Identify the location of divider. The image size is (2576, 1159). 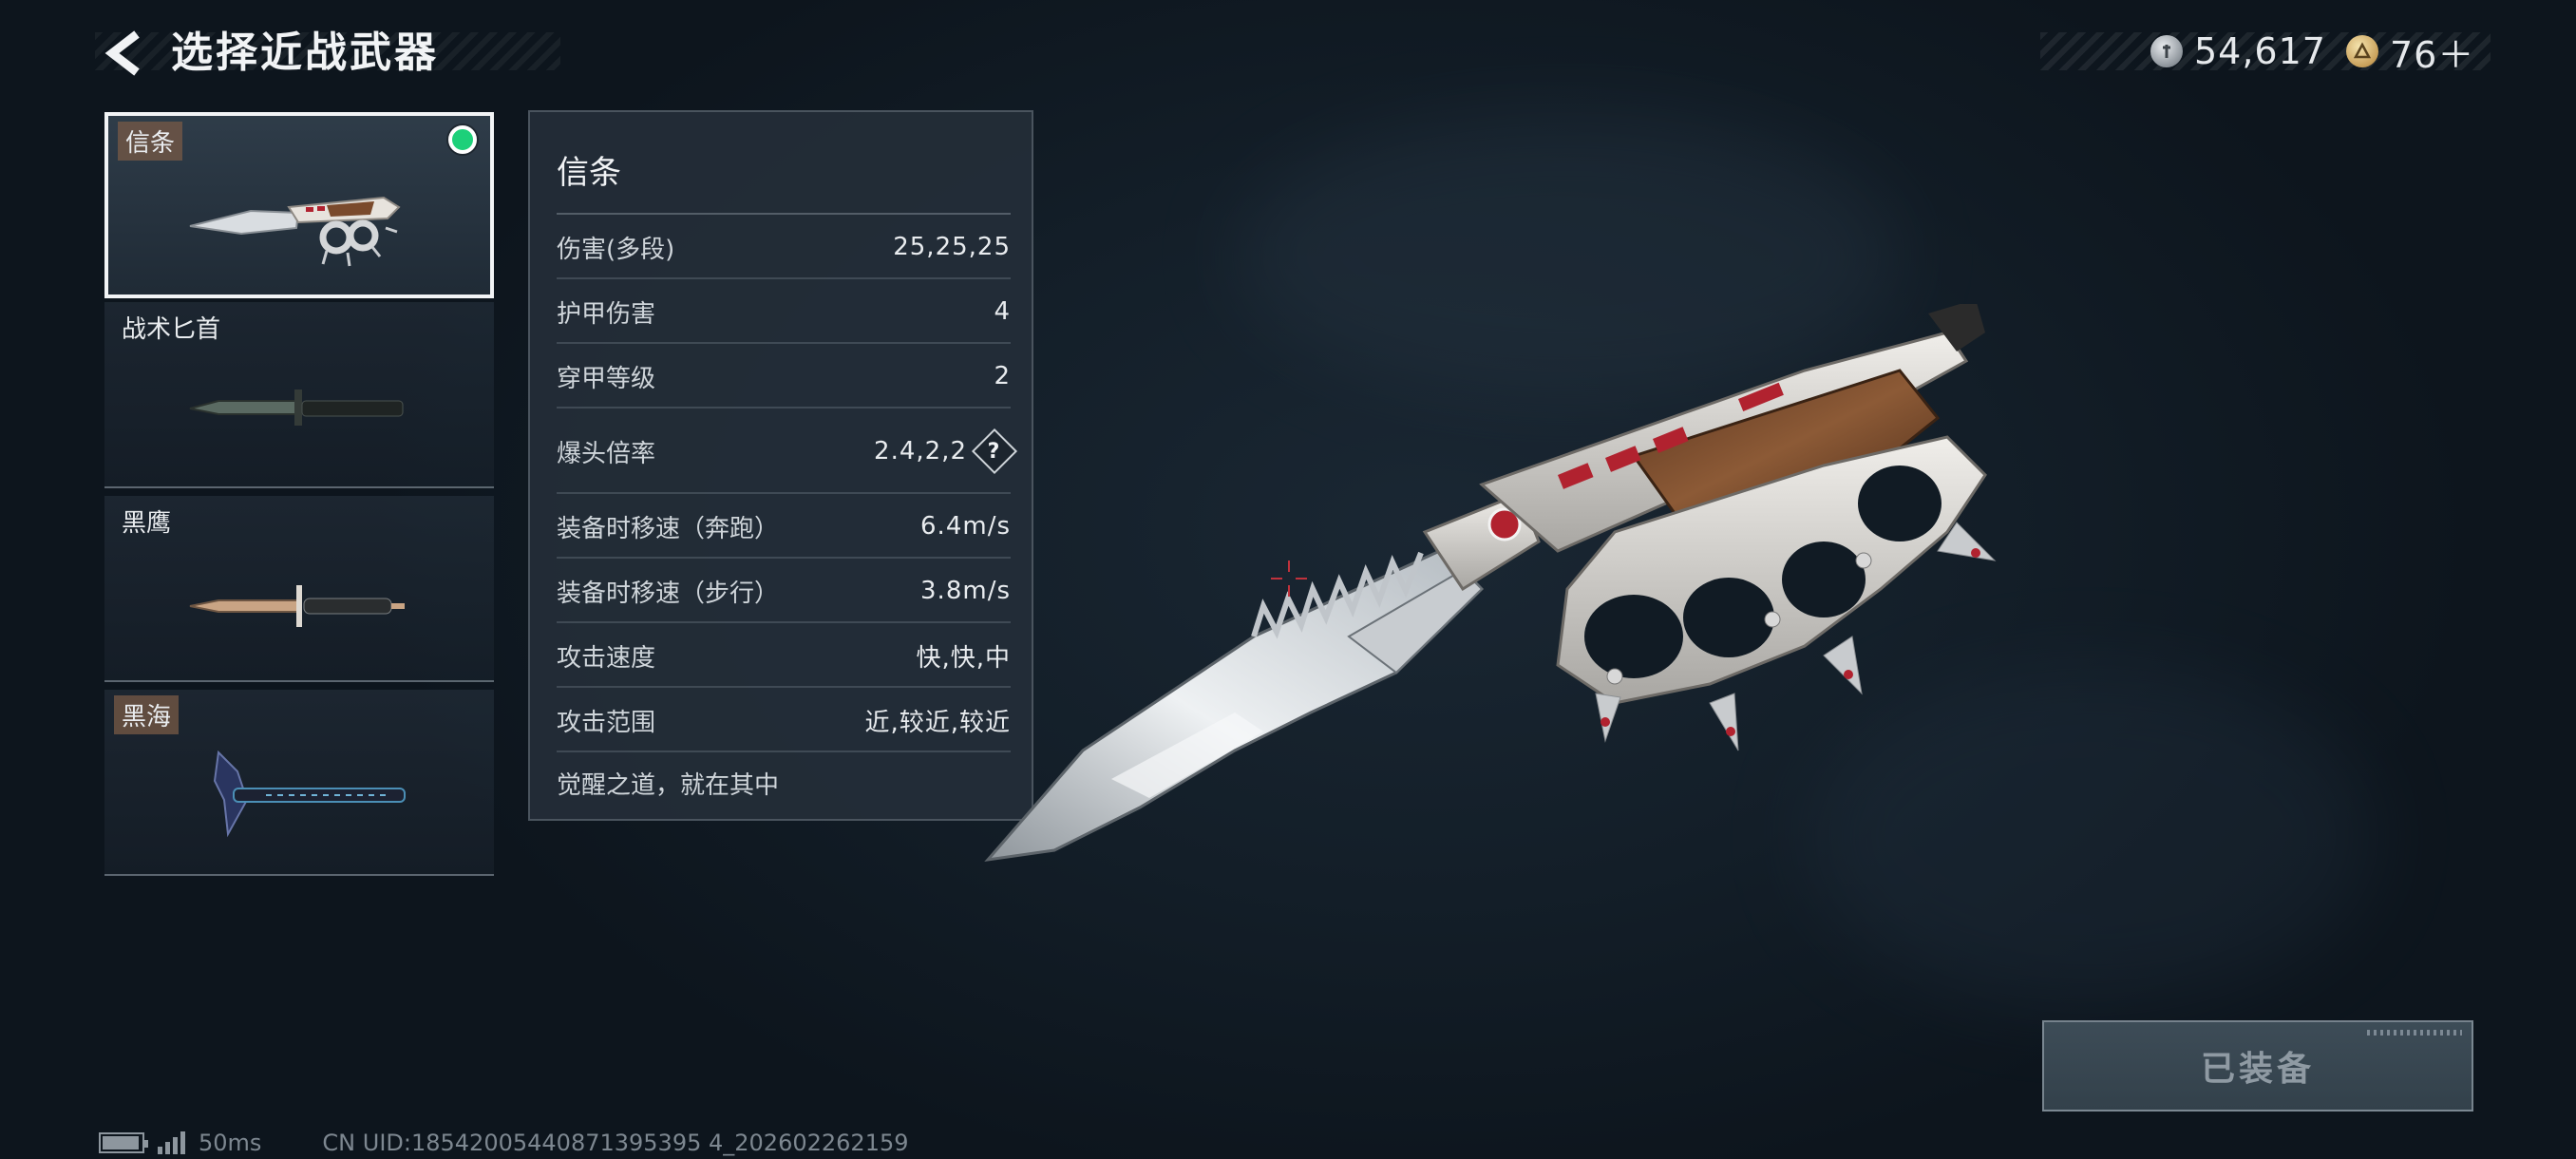
(784, 214).